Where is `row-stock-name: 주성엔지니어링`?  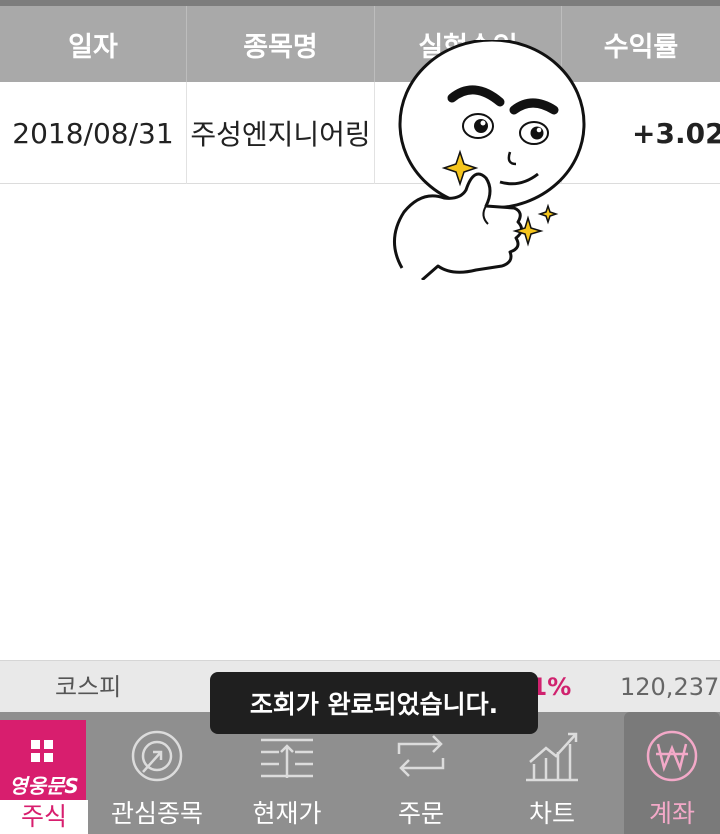 row-stock-name: 주성엔지니어링 is located at coordinates (280, 134).